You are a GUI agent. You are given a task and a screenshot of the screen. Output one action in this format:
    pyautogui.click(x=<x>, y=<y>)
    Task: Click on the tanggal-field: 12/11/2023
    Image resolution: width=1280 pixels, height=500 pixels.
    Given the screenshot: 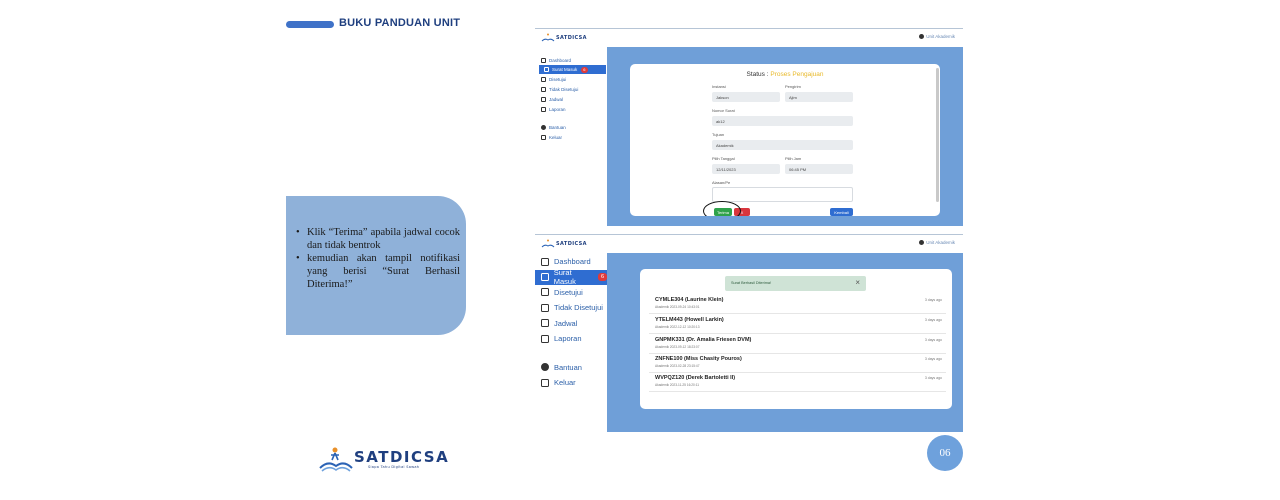 What is the action you would take?
    pyautogui.click(x=746, y=169)
    